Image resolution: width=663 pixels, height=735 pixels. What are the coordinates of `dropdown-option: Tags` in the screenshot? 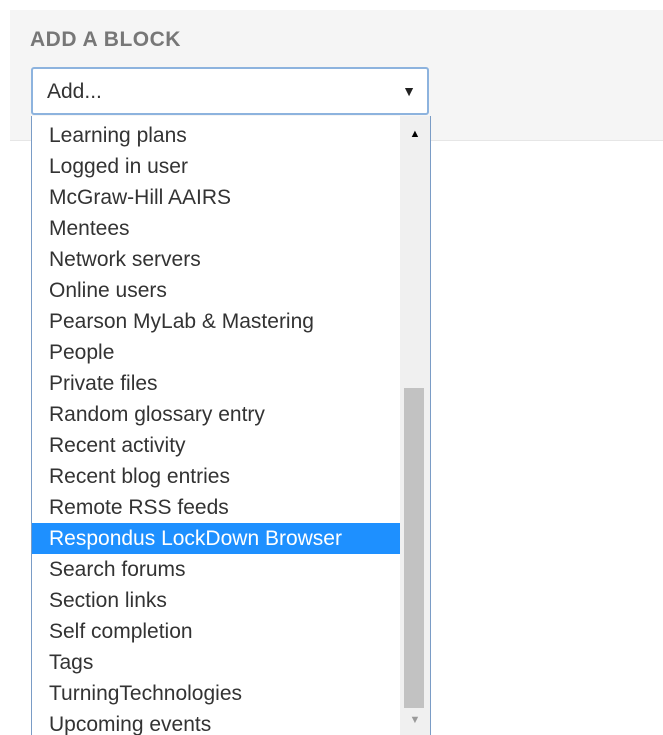 It's located at (217, 662).